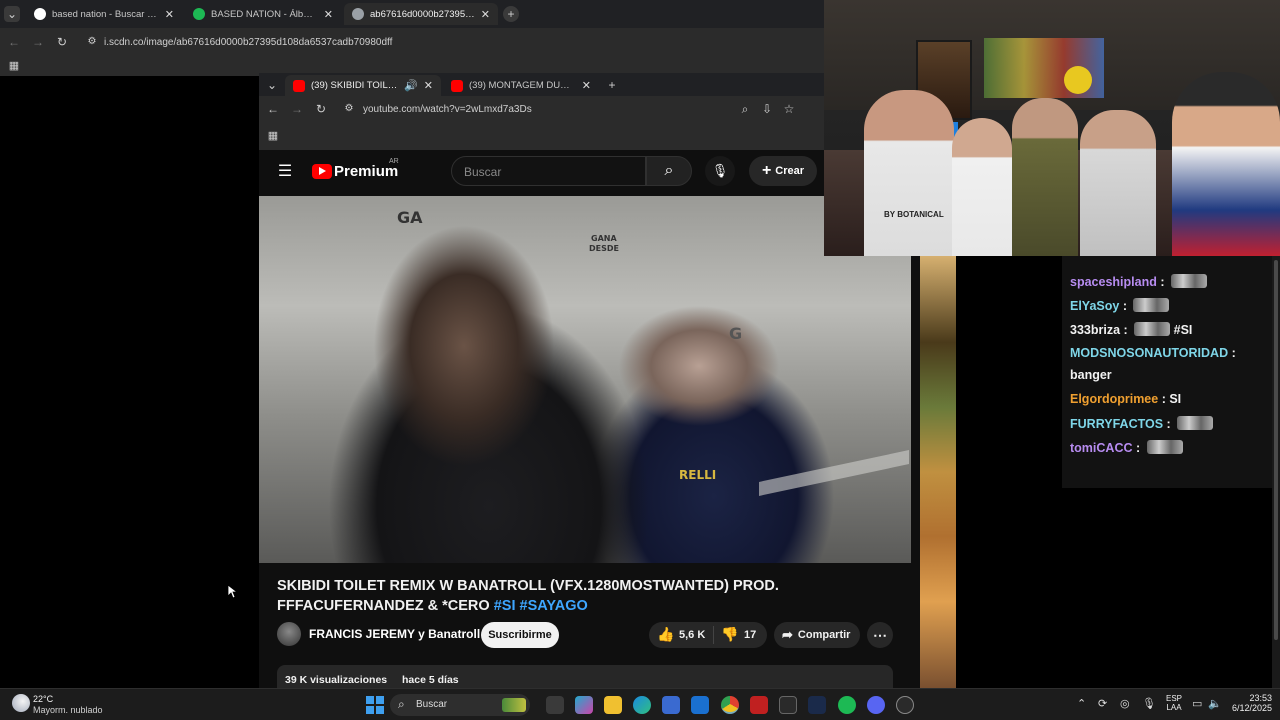  Describe the element at coordinates (1081, 703) in the screenshot. I see `chevron-up-icon: ⌃` at that location.